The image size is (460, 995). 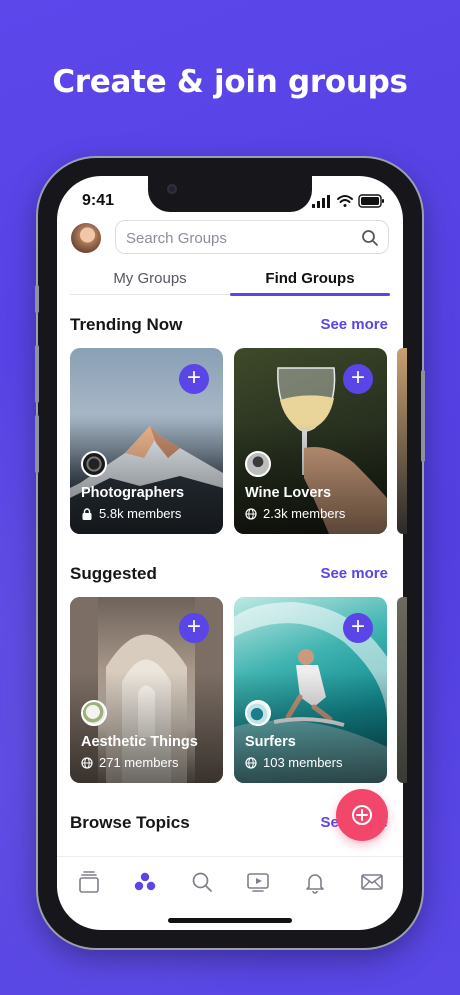 I want to click on search-input, so click(x=236, y=238).